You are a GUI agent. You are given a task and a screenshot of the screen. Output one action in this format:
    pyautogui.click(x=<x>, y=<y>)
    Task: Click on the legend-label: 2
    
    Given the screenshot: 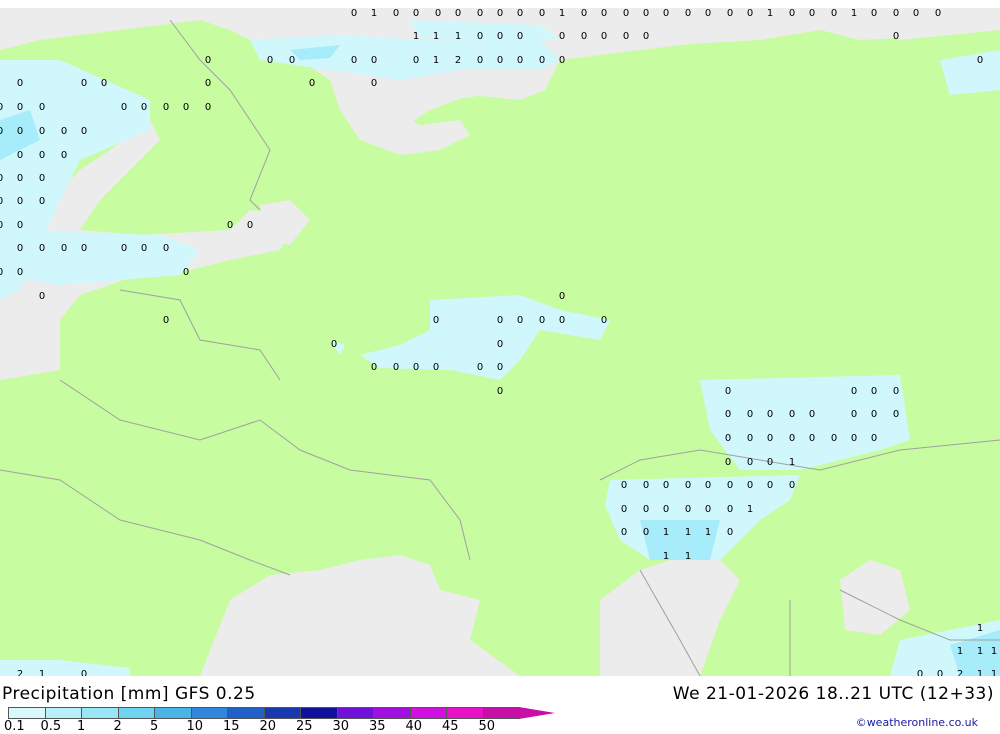 What is the action you would take?
    pyautogui.click(x=117, y=726)
    